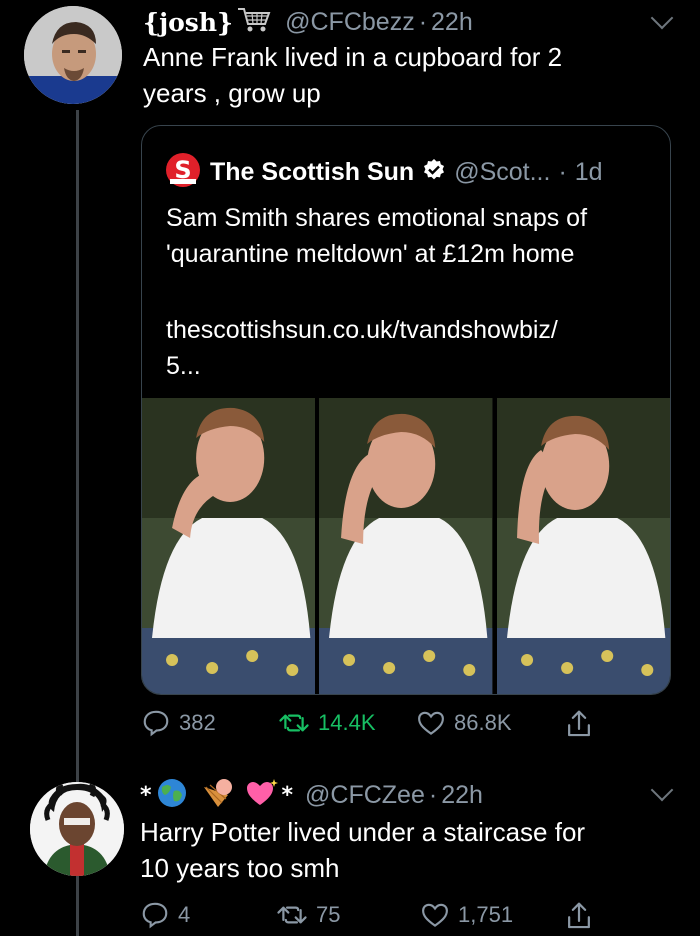 The image size is (700, 936). Describe the element at coordinates (73, 55) in the screenshot. I see `avatar-josh` at that location.